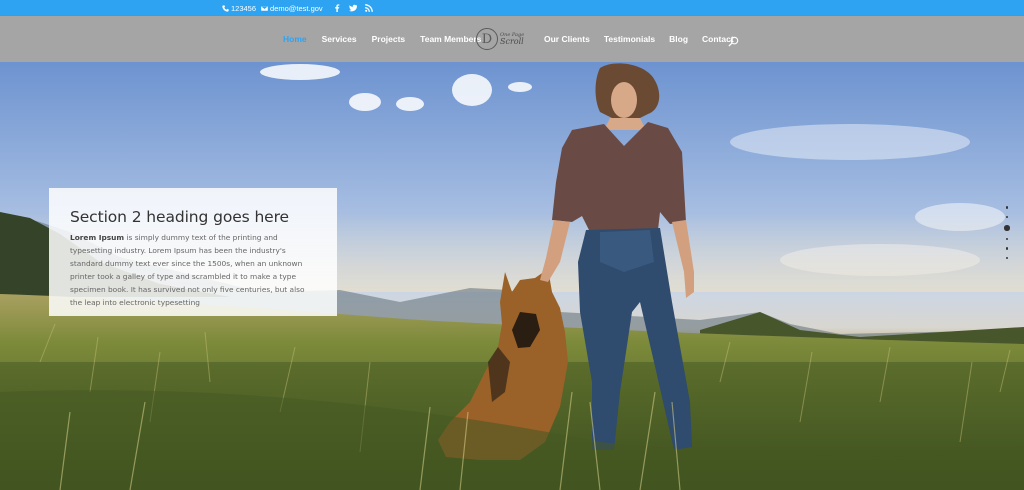 The image size is (1024, 490). Describe the element at coordinates (225, 8) in the screenshot. I see `phone-icon` at that location.